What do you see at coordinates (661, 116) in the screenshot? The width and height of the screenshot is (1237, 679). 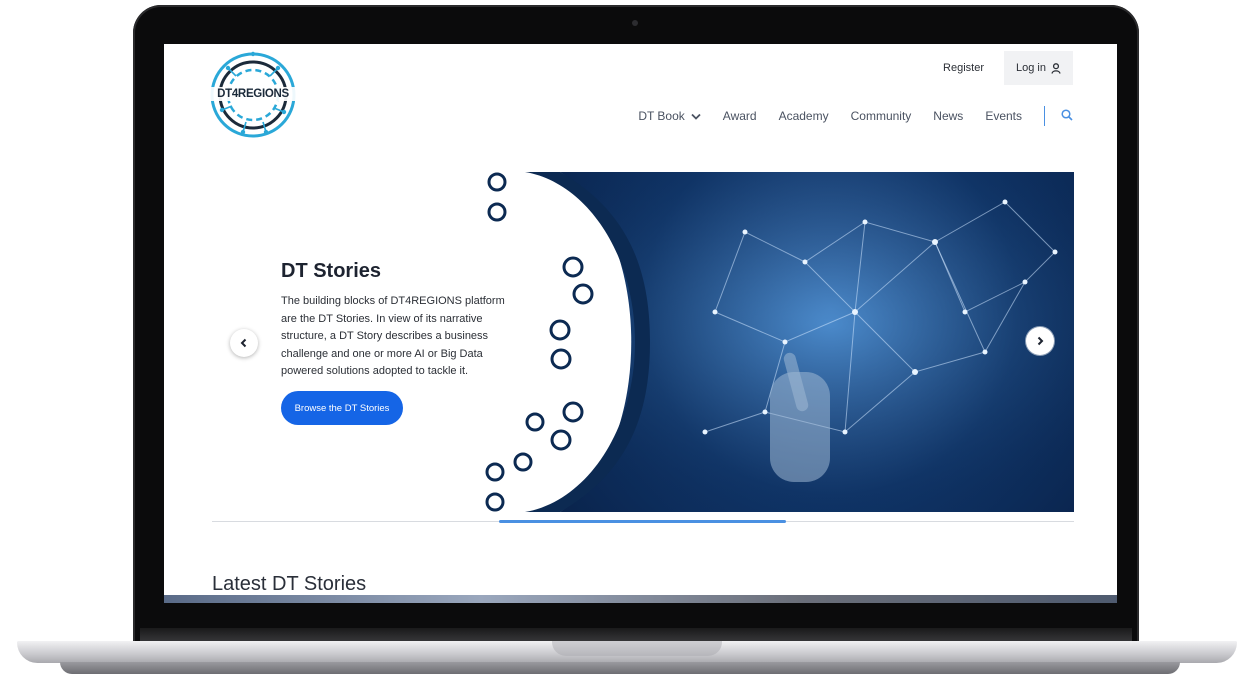 I see `nav-item-label: DT Book` at bounding box center [661, 116].